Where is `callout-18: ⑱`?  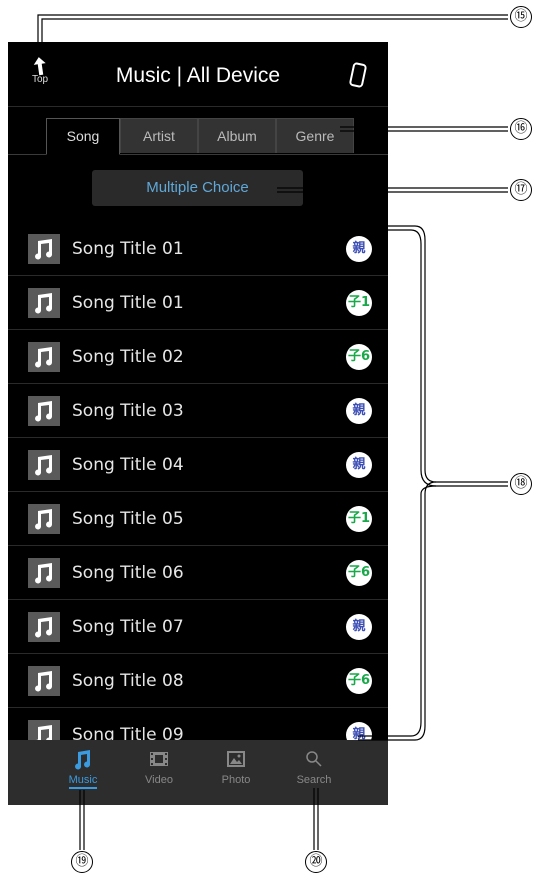
callout-18: ⑱ is located at coordinates (521, 484).